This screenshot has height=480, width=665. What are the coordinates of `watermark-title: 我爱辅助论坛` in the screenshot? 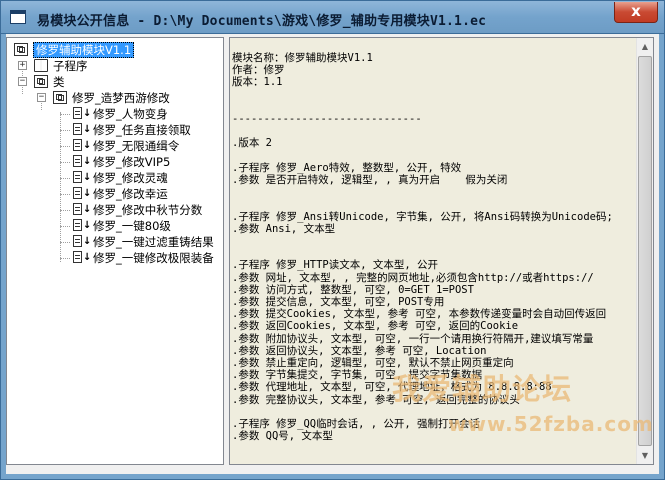 It's located at (482, 389).